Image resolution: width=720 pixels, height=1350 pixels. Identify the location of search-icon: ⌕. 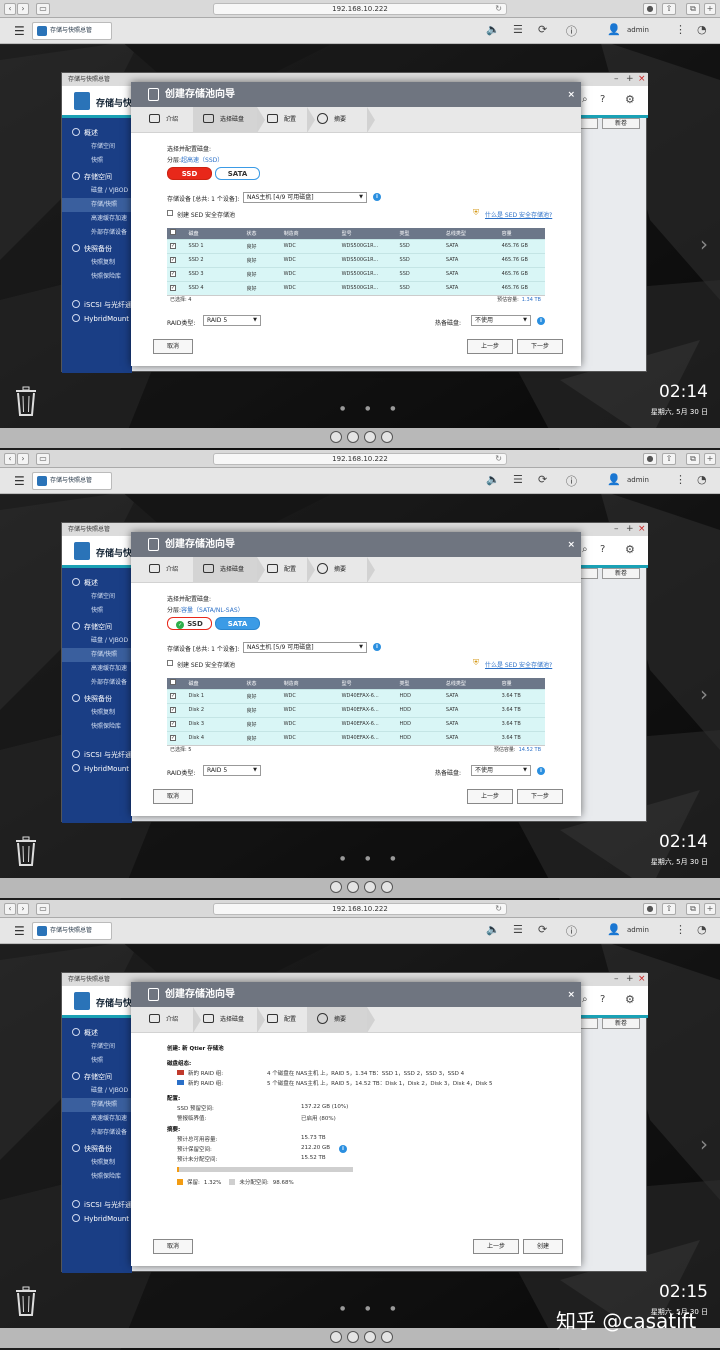
(585, 99).